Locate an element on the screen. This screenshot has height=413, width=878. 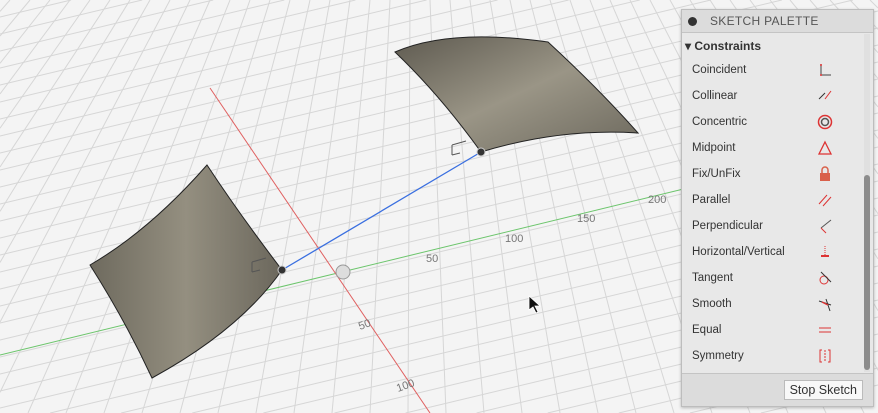
constraint-label: Coincident is located at coordinates (719, 70).